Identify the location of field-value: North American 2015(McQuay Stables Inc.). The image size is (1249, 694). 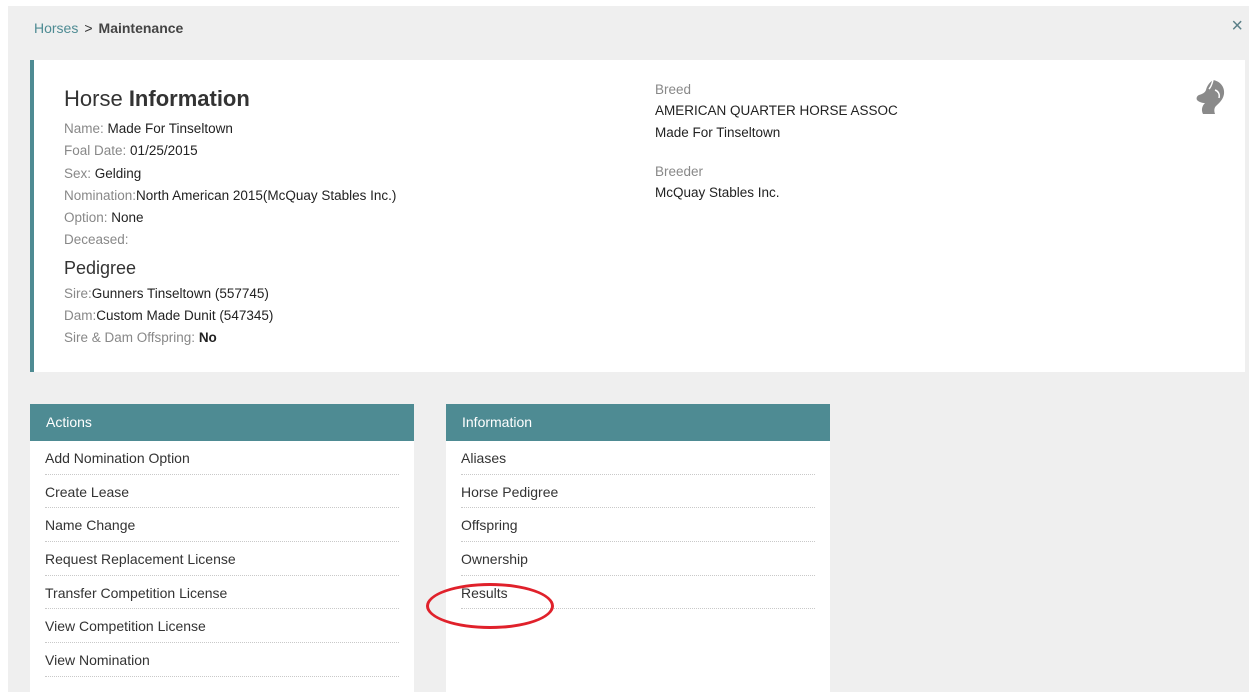
(266, 195).